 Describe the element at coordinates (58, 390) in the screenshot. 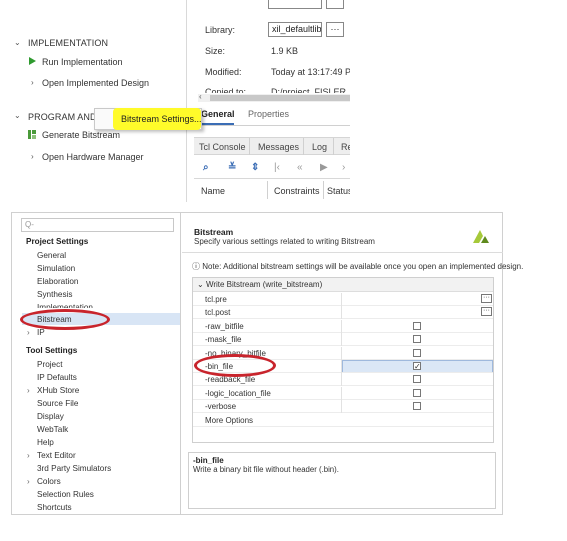

I see `tree-item-xhub-store: XHub Store` at that location.